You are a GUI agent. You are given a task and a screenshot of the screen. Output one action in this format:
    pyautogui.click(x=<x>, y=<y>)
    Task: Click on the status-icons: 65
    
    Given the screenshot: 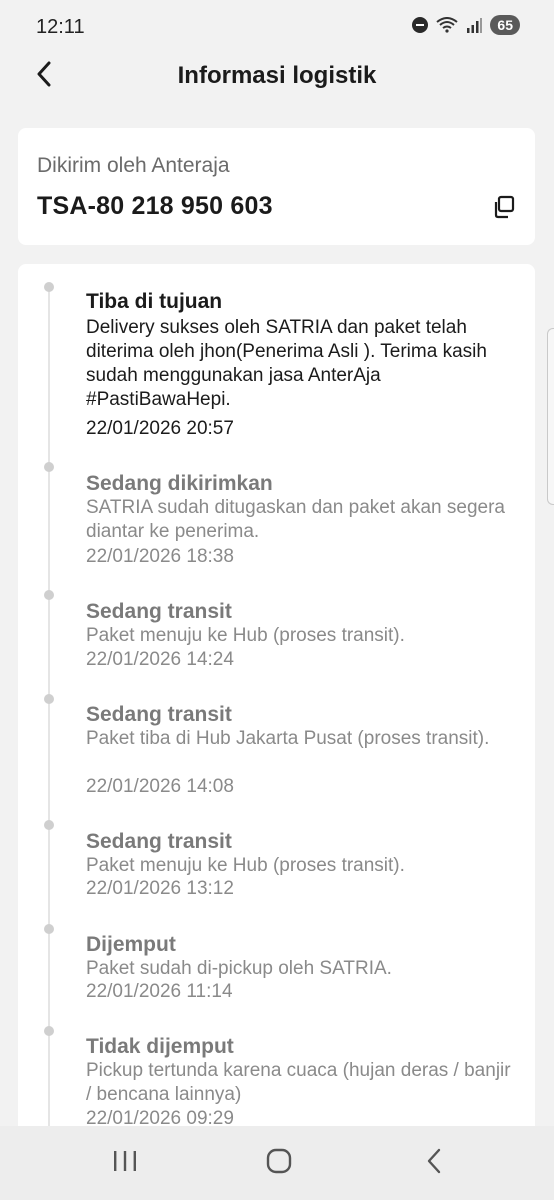 What is the action you would take?
    pyautogui.click(x=466, y=25)
    